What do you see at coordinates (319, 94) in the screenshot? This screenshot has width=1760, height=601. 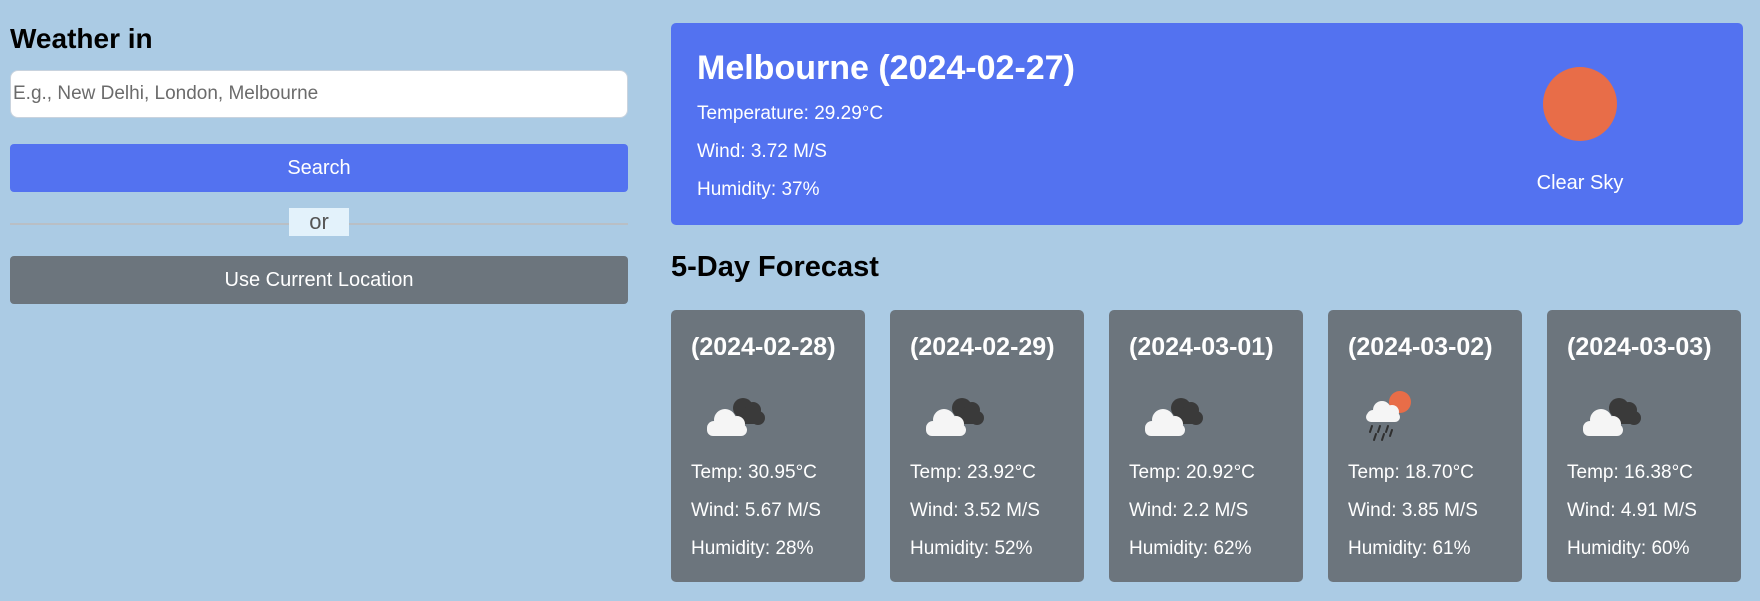 I see `city-input` at bounding box center [319, 94].